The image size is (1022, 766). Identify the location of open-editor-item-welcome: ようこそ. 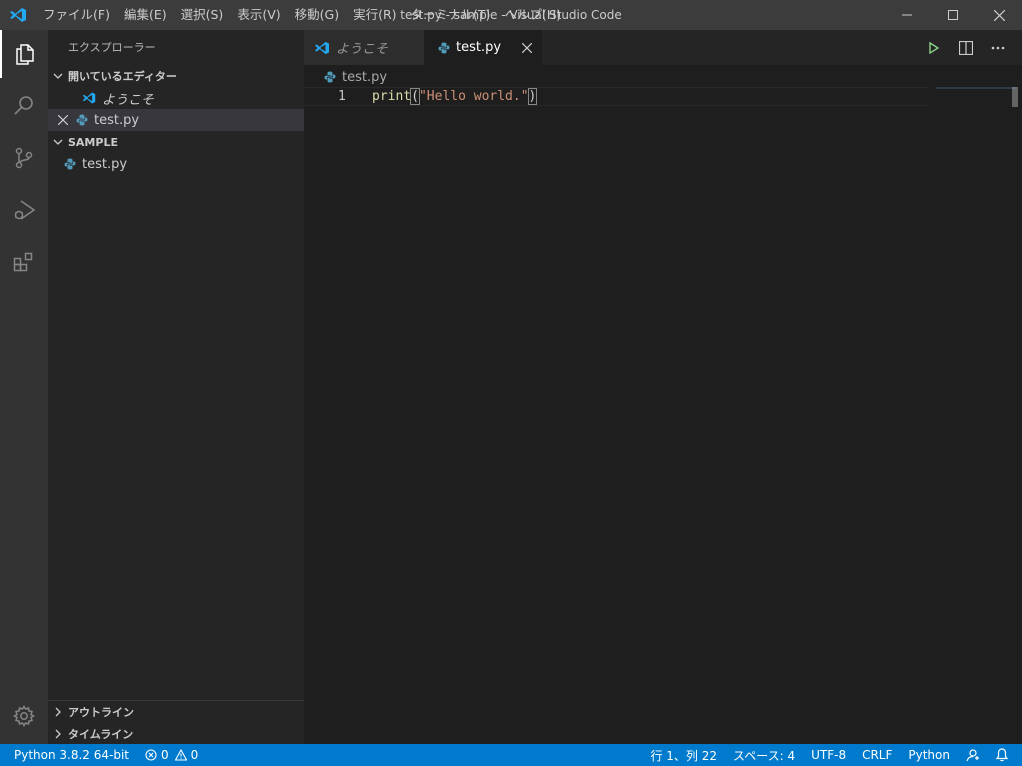
(176, 98).